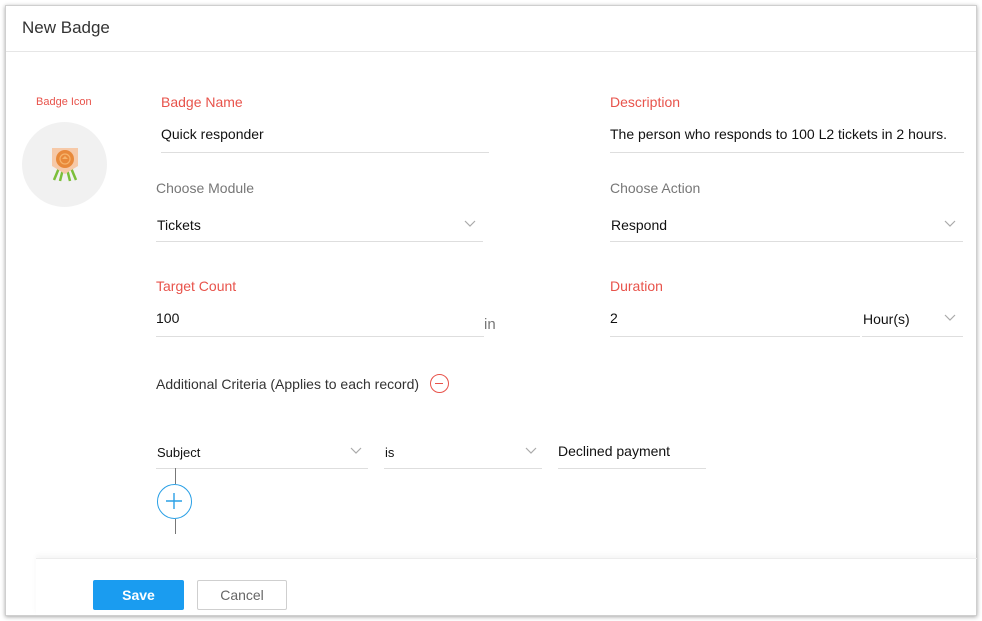  I want to click on criteria-operator-select: is, so click(463, 452).